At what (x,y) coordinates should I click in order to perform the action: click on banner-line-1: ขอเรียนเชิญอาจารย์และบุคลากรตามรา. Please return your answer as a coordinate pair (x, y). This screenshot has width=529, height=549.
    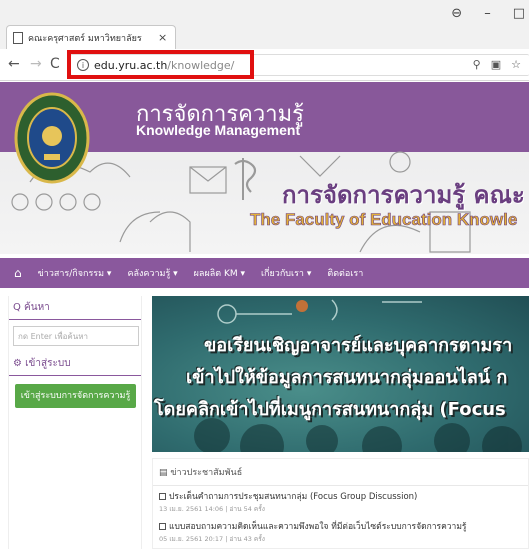
    Looking at the image, I should click on (358, 345).